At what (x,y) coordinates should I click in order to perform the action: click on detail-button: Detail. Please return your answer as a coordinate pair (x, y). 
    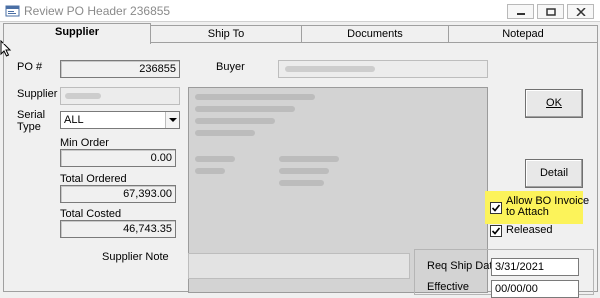
    Looking at the image, I should click on (554, 173).